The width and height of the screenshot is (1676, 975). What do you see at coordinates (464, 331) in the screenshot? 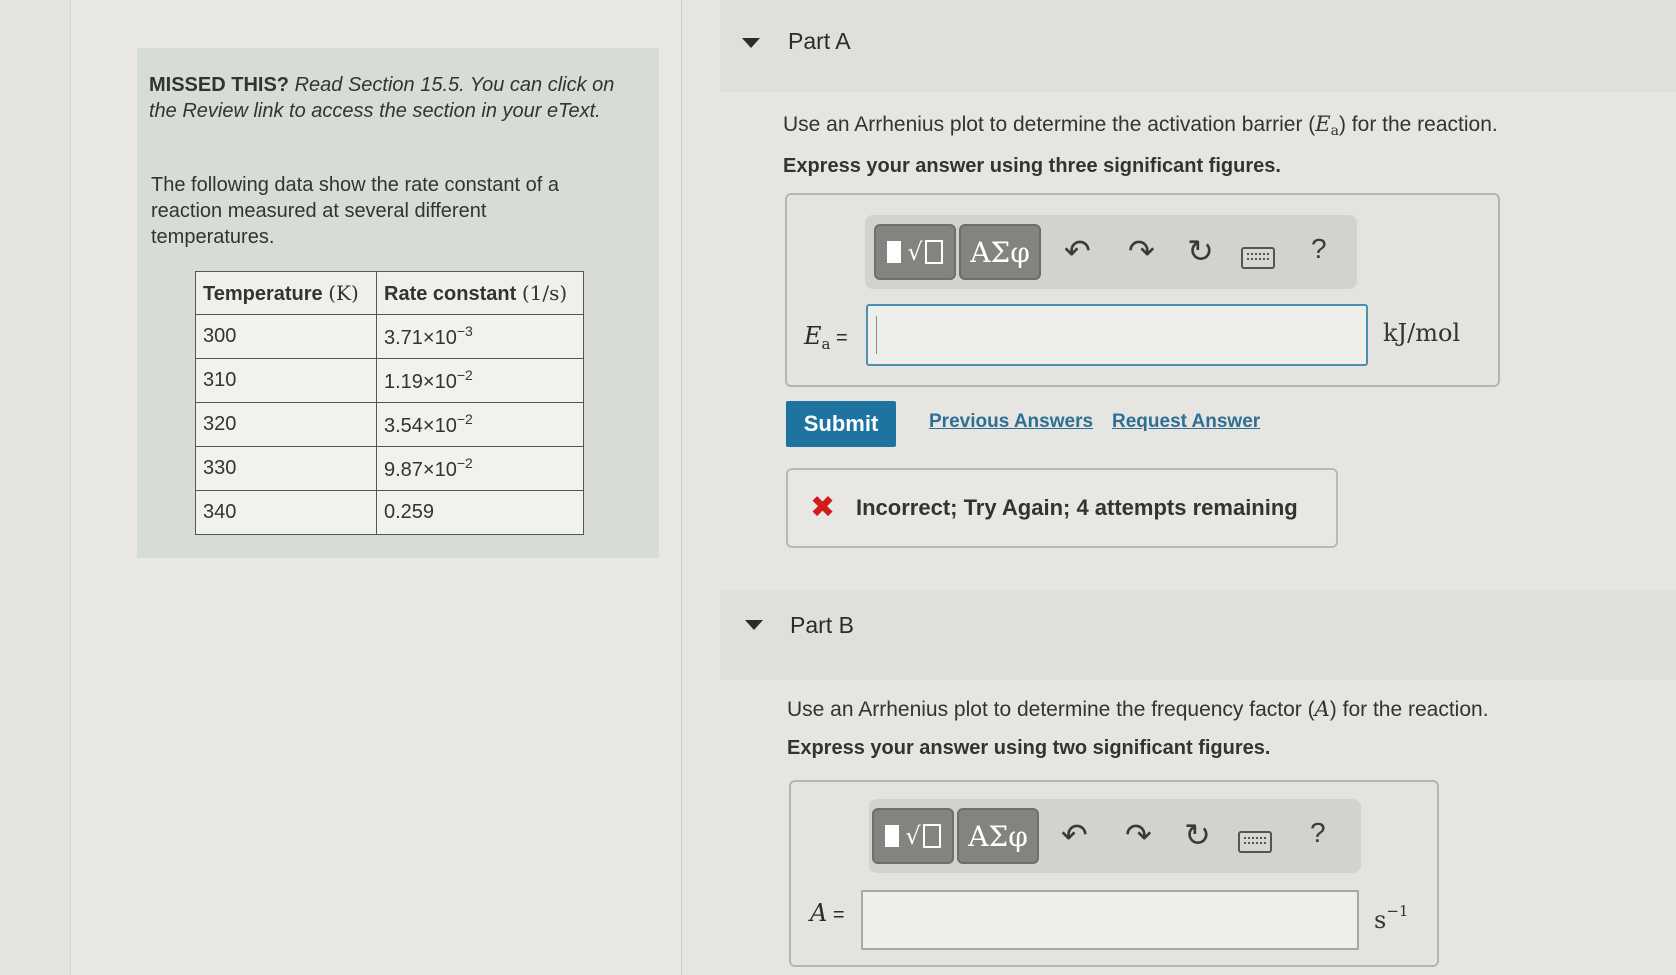
I see `rate-exponent: −3` at bounding box center [464, 331].